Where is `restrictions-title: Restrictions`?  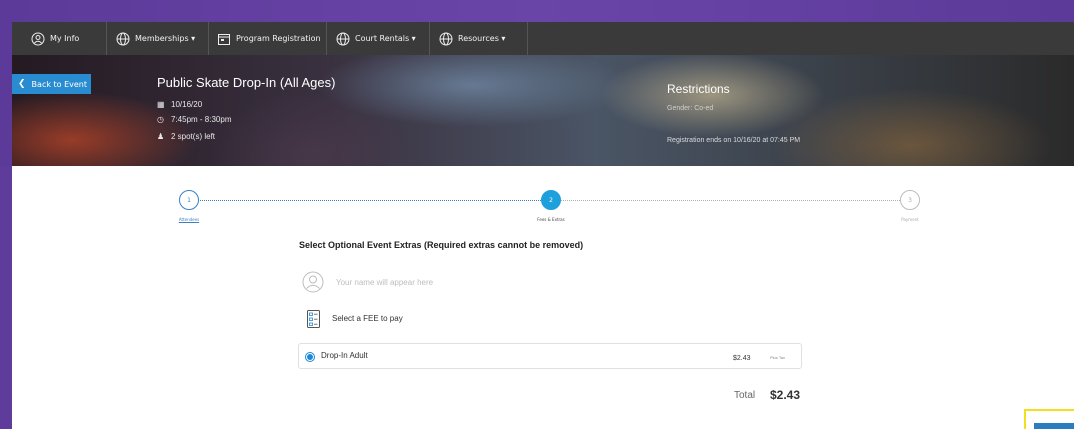
restrictions-title: Restrictions is located at coordinates (698, 89).